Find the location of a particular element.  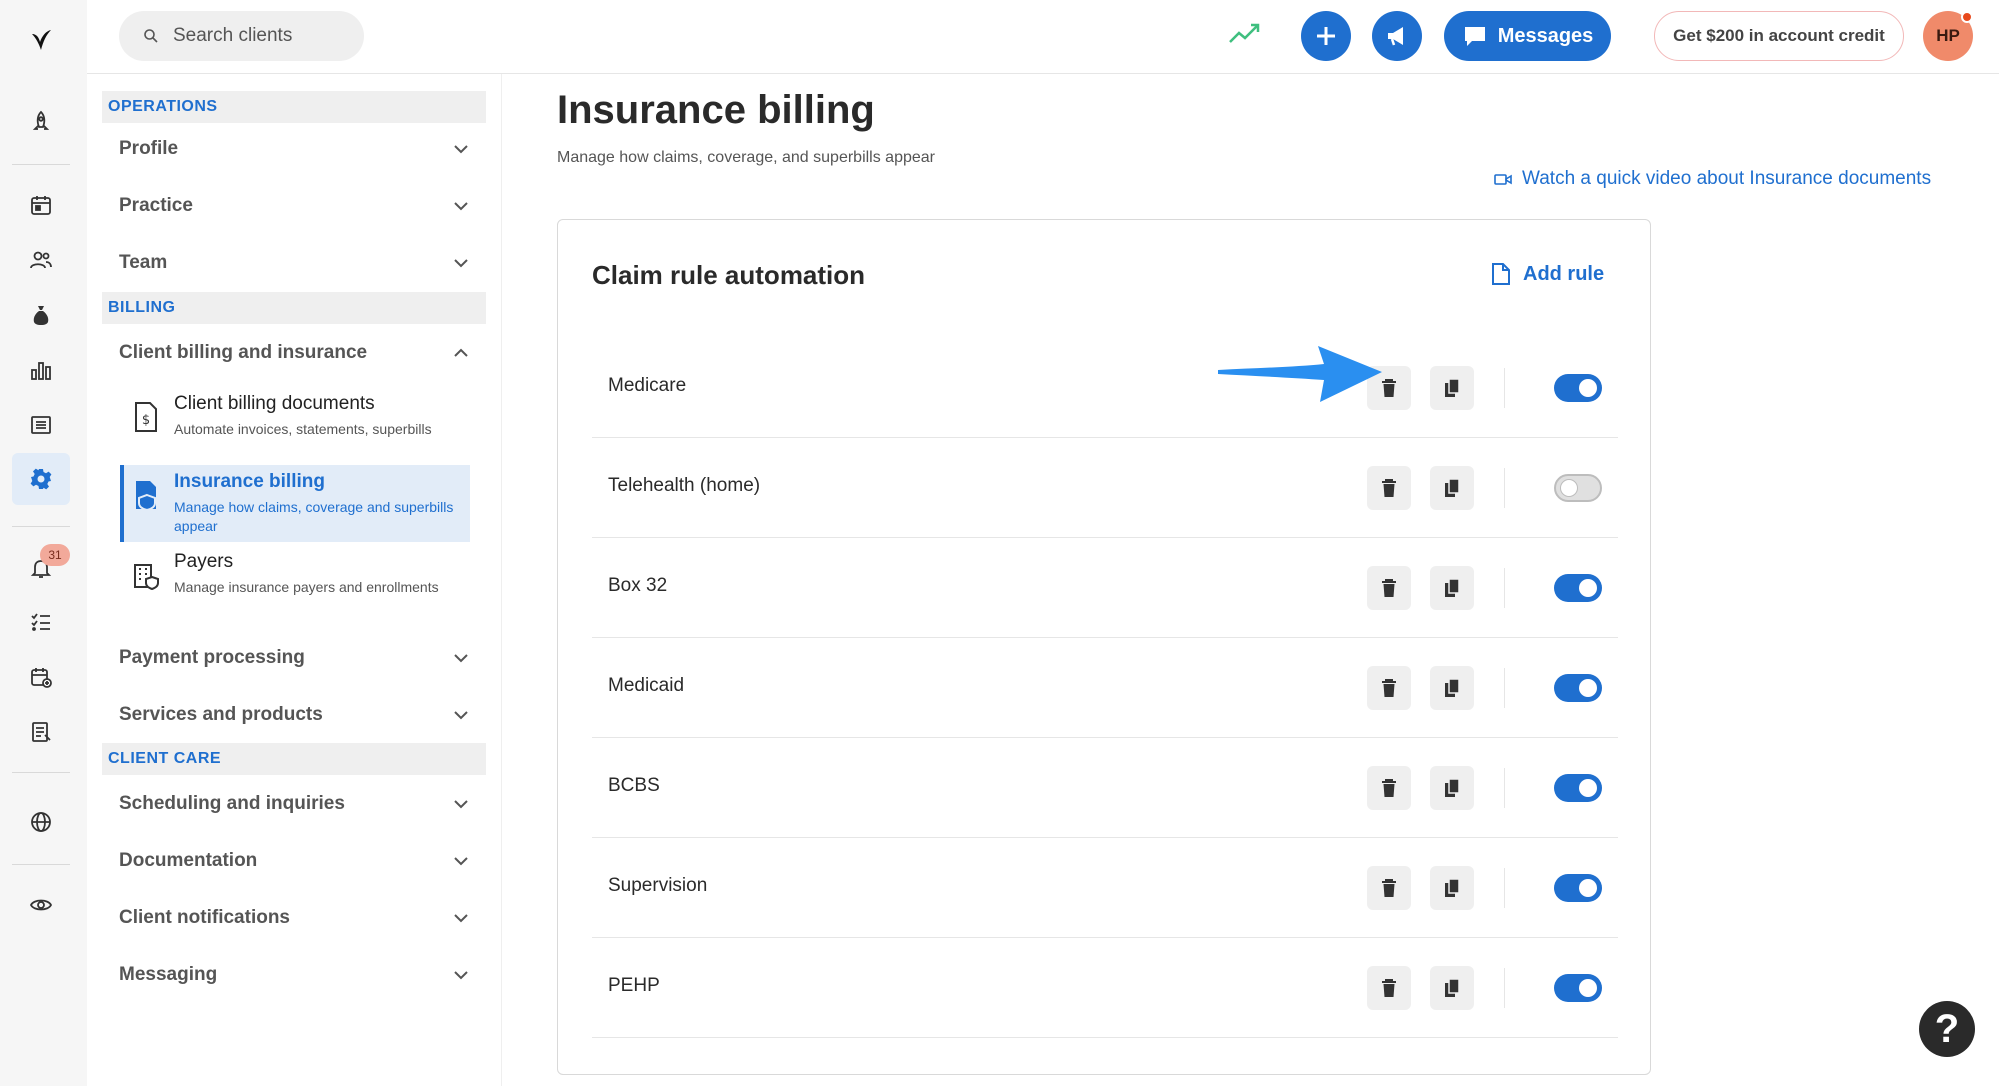

rule-row: Telehealth (home) is located at coordinates (1105, 488).